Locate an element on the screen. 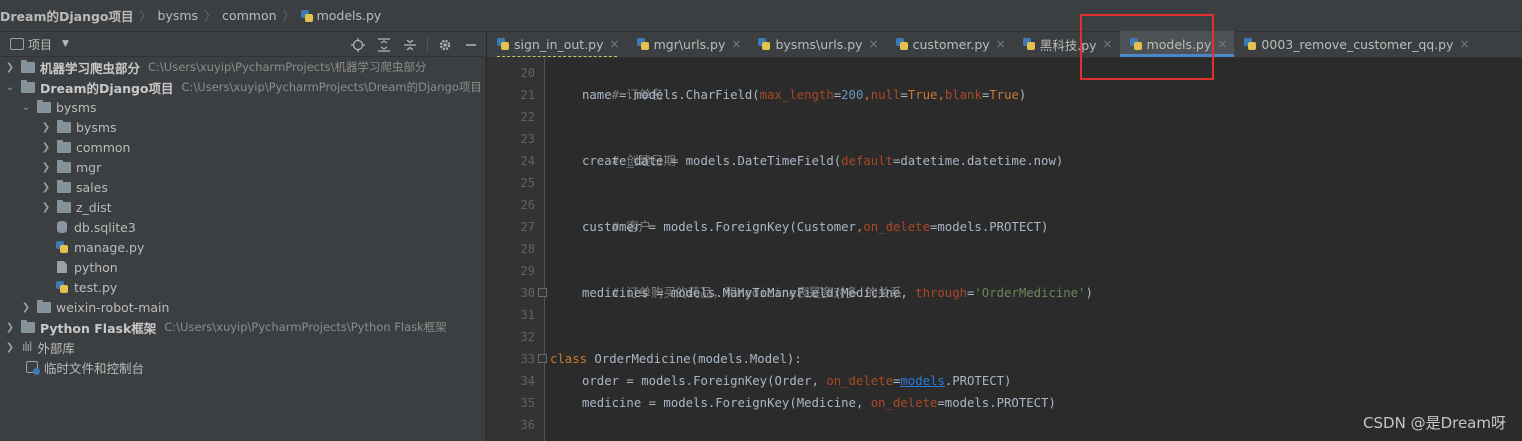  gear-icon is located at coordinates (445, 45).